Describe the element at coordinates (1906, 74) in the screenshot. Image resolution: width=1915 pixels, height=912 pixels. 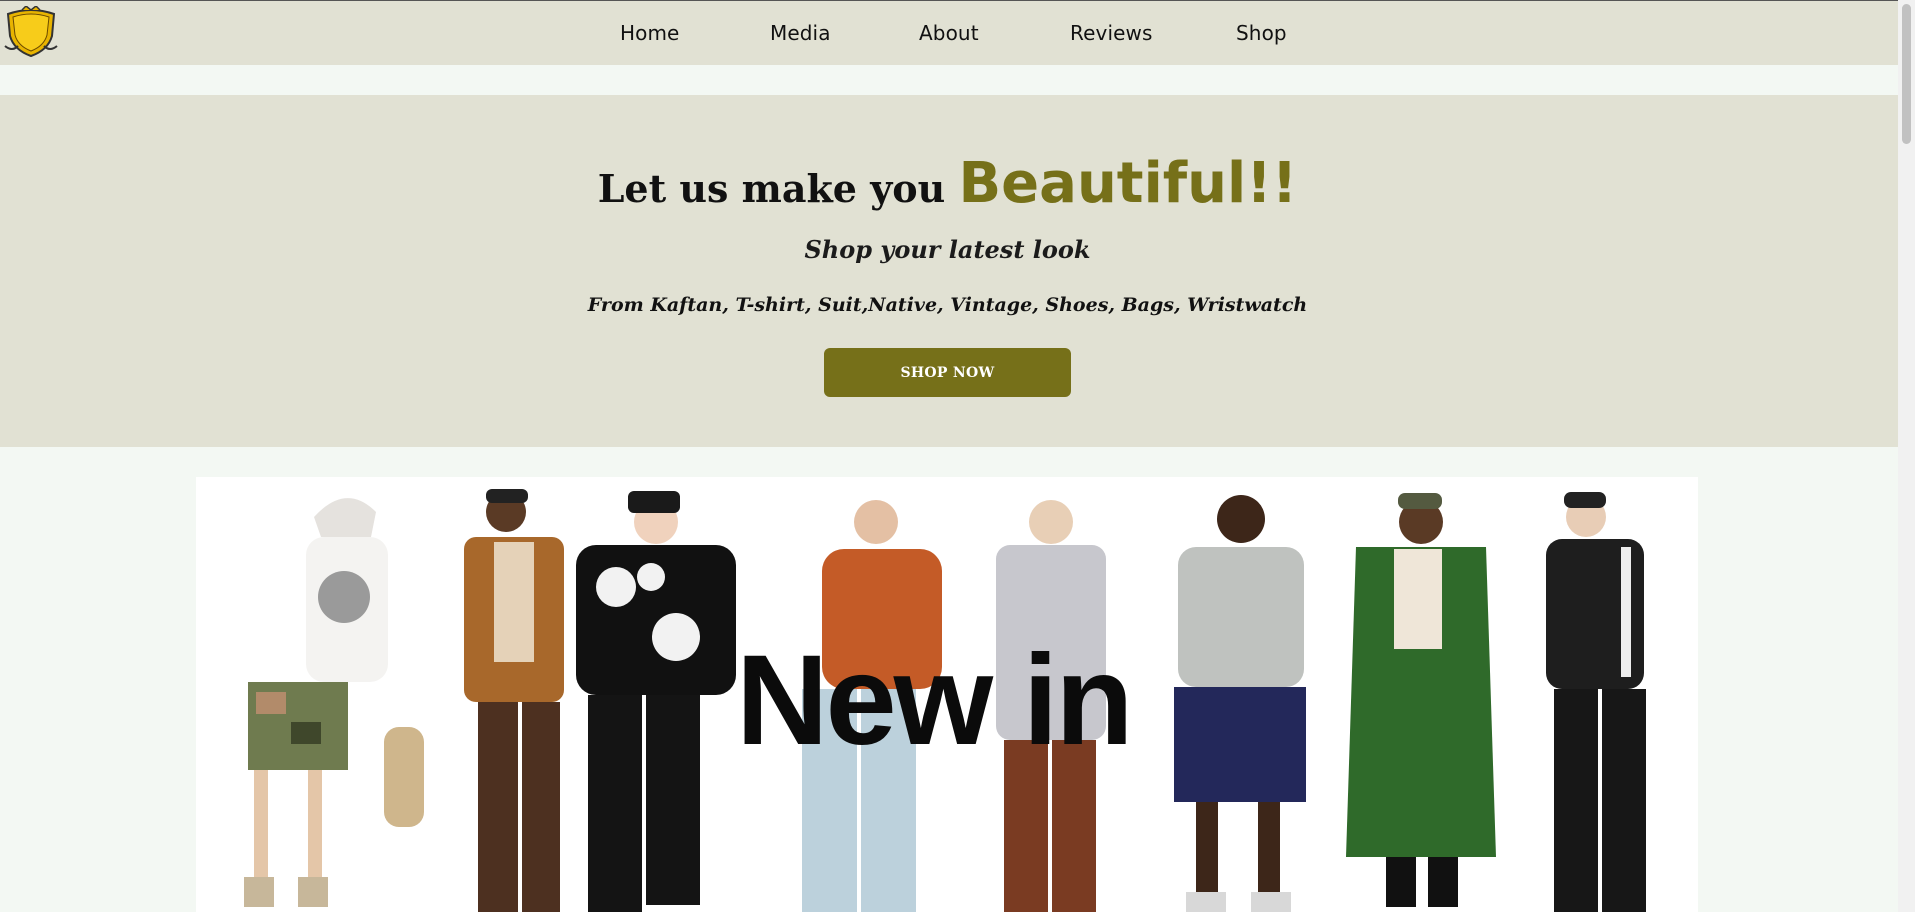
I see `scrollbar-thumb` at that location.